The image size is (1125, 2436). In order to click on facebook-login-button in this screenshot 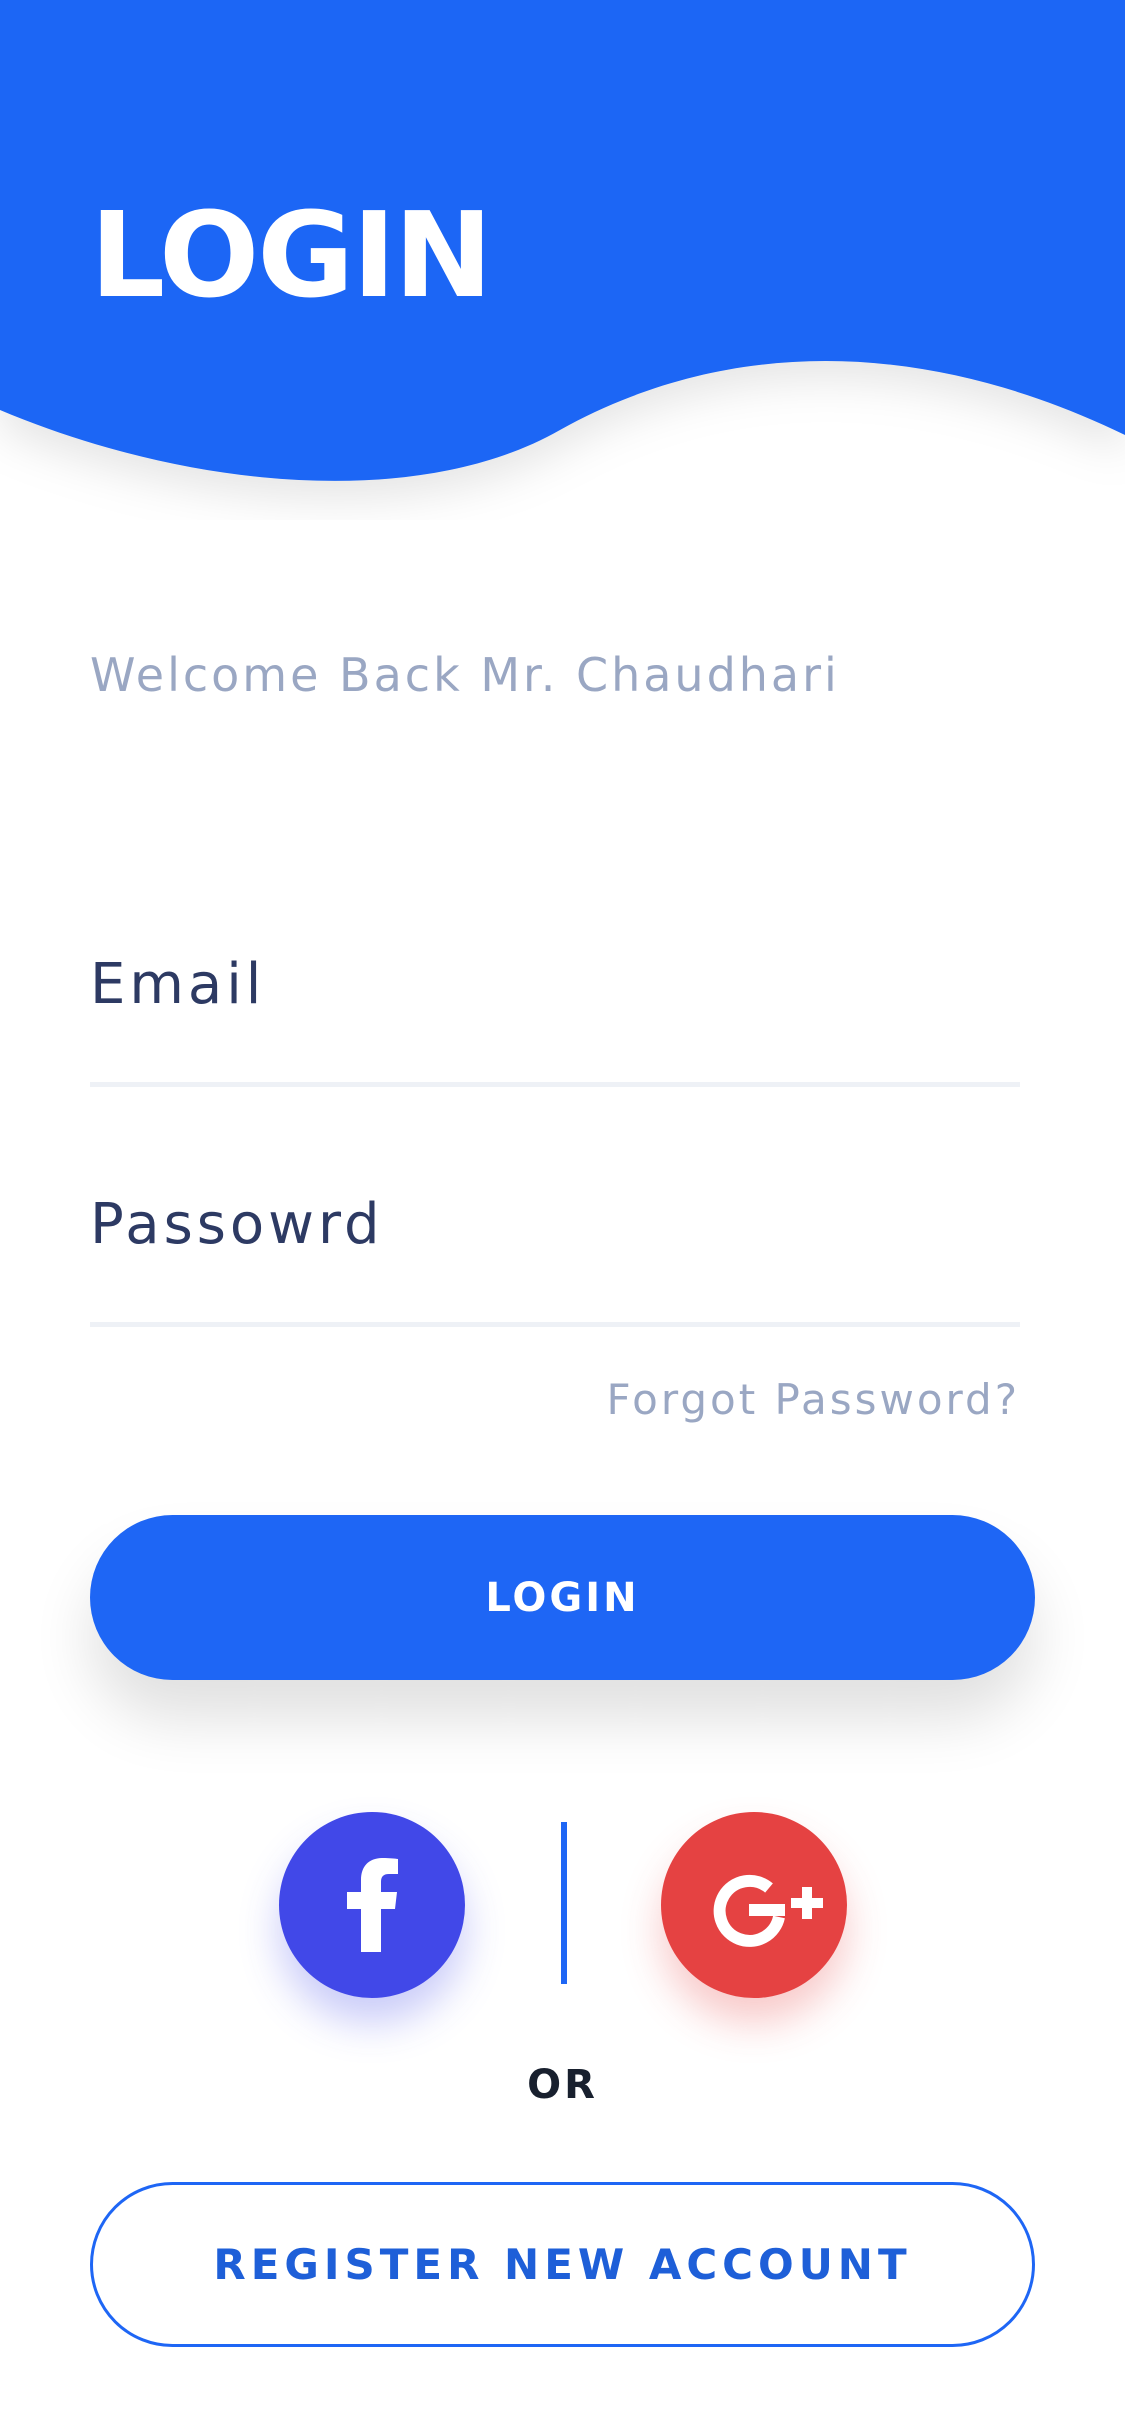, I will do `click(372, 1905)`.